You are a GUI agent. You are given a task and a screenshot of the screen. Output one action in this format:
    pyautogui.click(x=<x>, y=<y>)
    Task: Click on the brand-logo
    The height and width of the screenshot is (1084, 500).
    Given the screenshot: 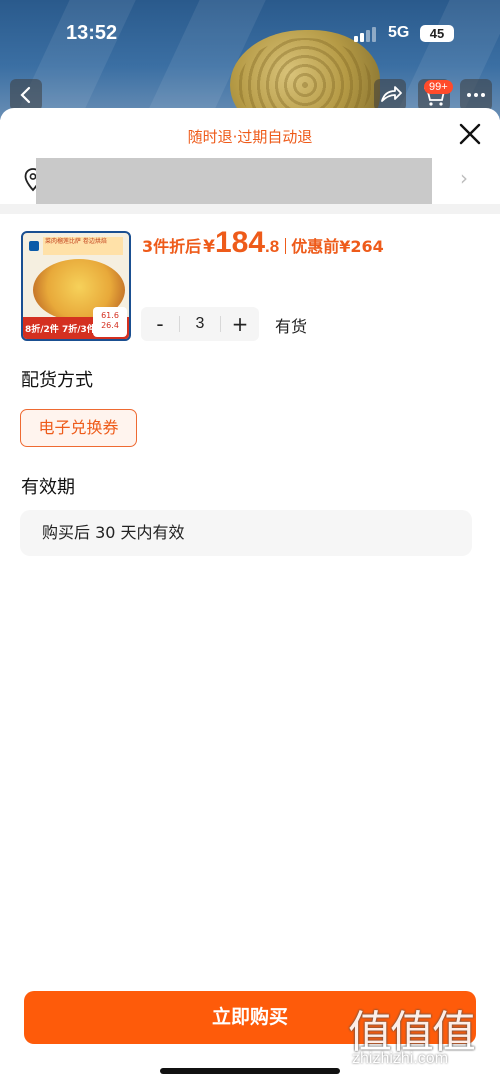 What is the action you would take?
    pyautogui.click(x=34, y=246)
    